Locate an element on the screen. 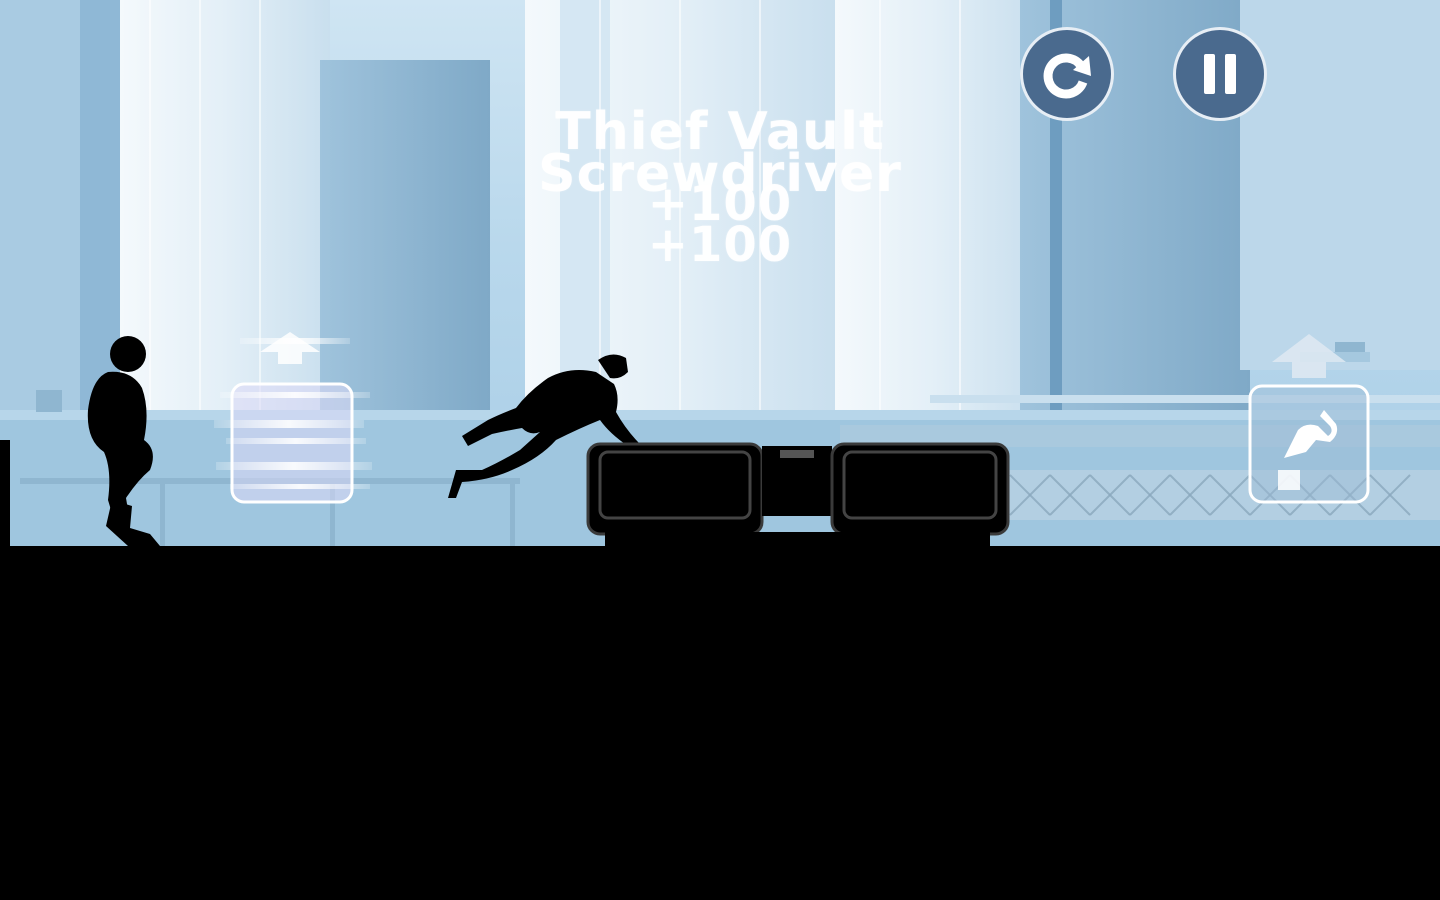 This screenshot has width=1440, height=900. bonus-crate-pickup is located at coordinates (295, 415).